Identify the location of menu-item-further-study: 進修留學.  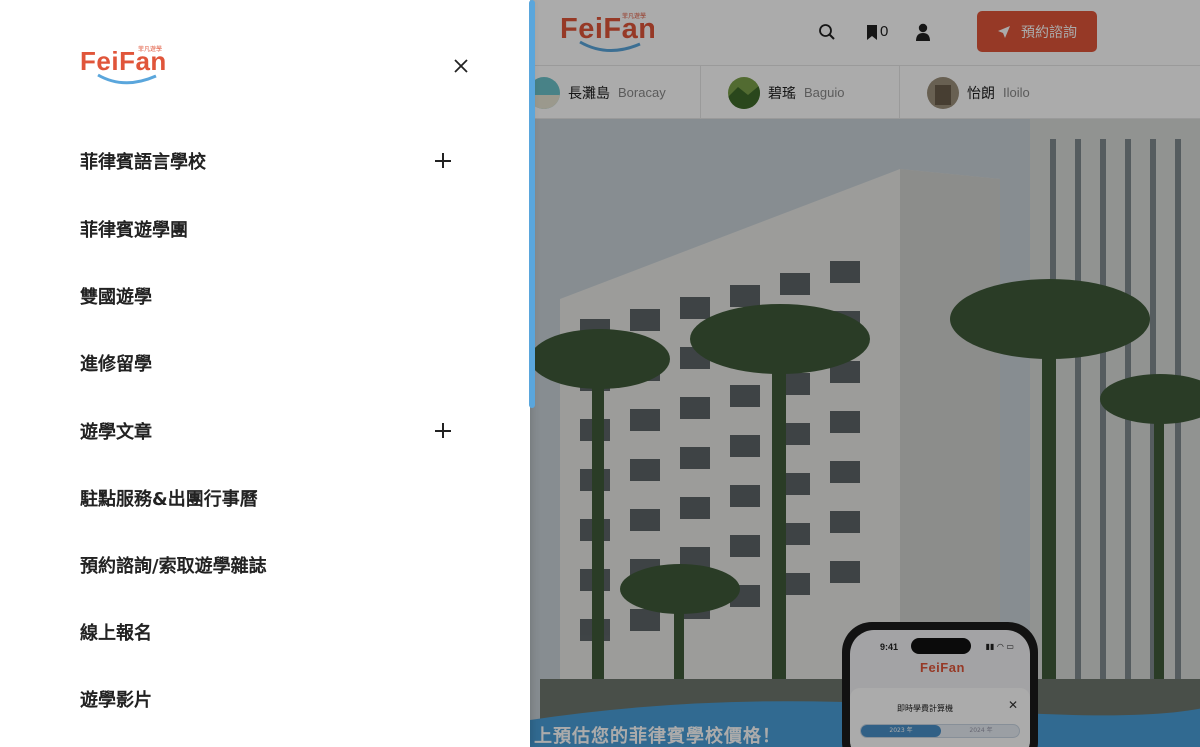
(270, 363).